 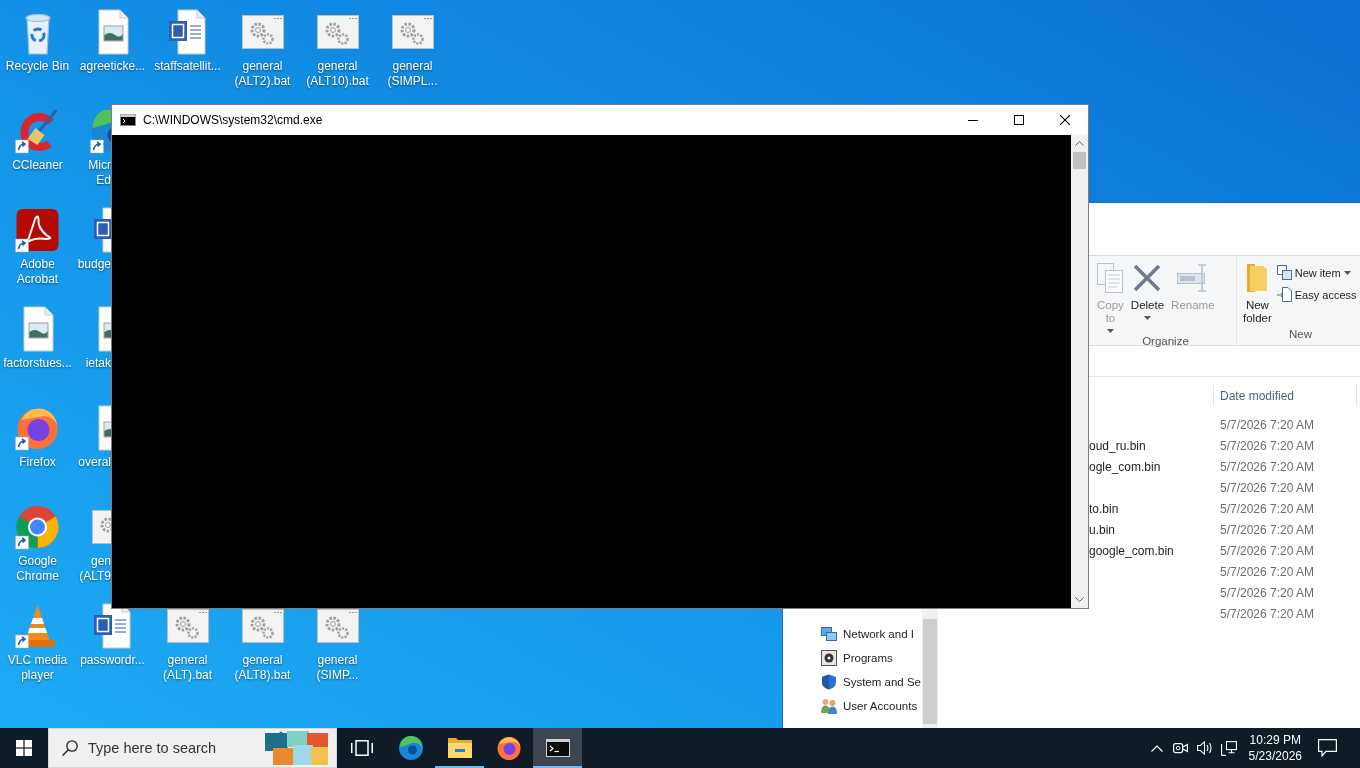 I want to click on nav-item: Programs, so click(x=852, y=658).